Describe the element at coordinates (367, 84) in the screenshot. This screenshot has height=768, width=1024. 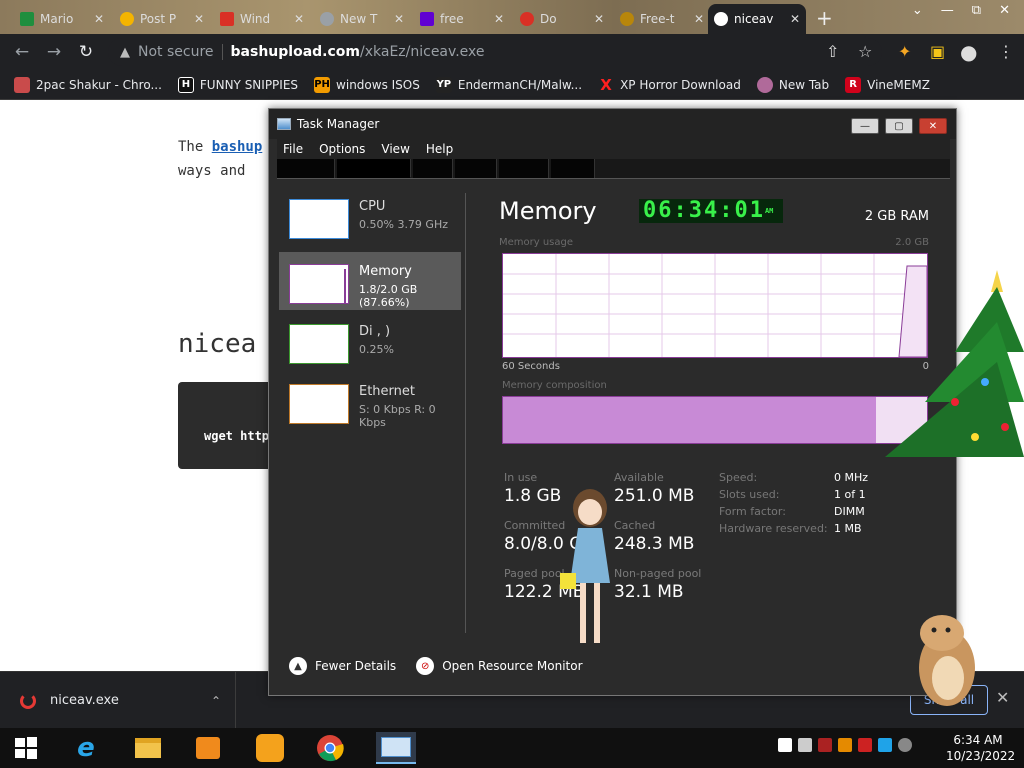
I see `bookmark-windows-isos: PH windows ISOS` at that location.